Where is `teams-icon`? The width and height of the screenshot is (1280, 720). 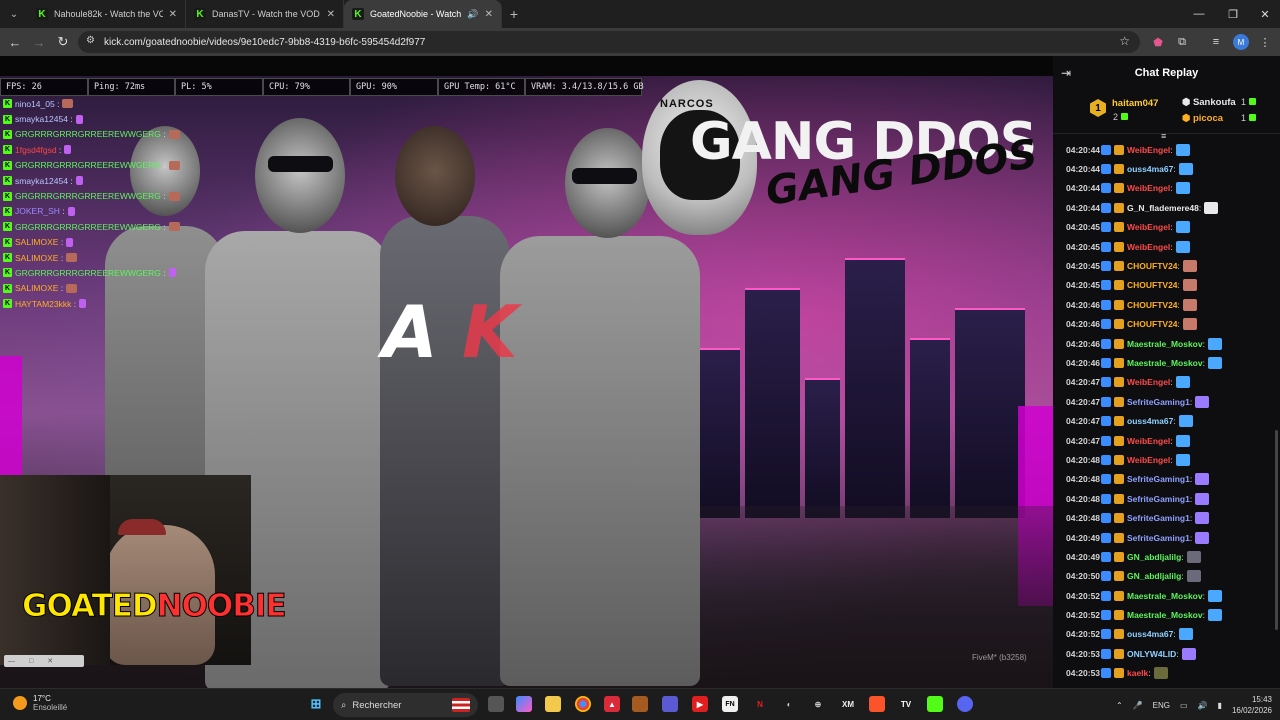
teams-icon is located at coordinates (670, 704).